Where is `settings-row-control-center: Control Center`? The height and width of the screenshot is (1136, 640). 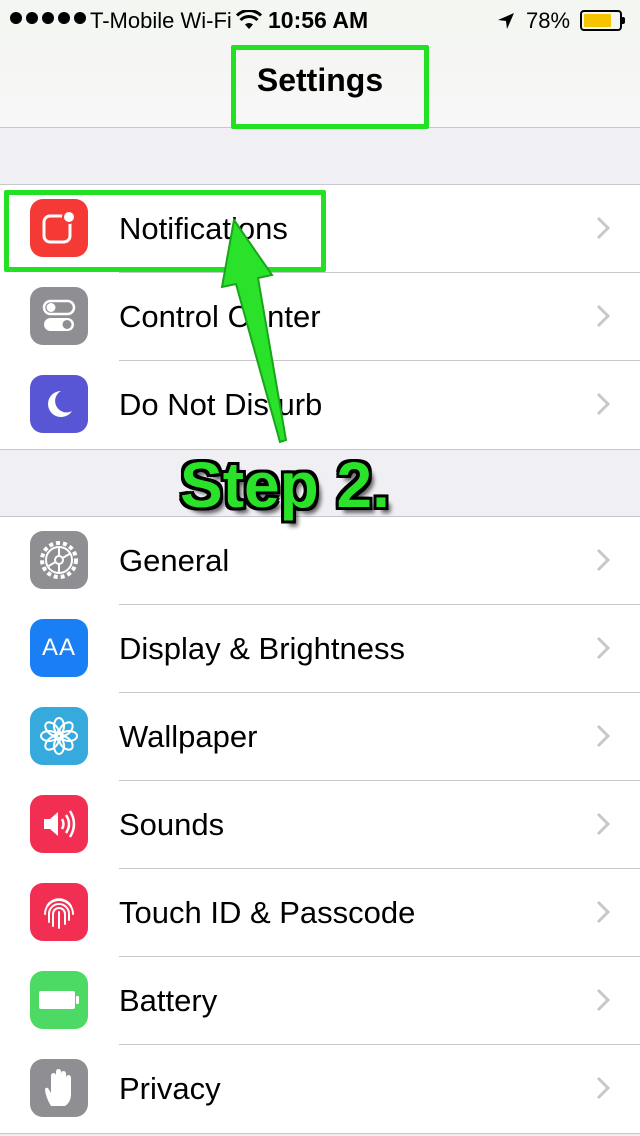
settings-row-control-center: Control Center is located at coordinates (320, 317).